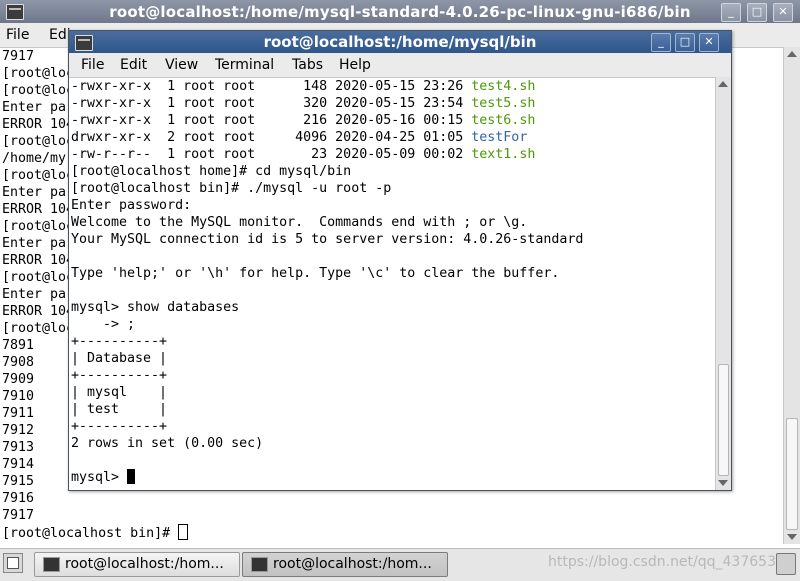 Image resolution: width=800 pixels, height=581 pixels. What do you see at coordinates (791, 295) in the screenshot?
I see `back-window-scrollbar` at bounding box center [791, 295].